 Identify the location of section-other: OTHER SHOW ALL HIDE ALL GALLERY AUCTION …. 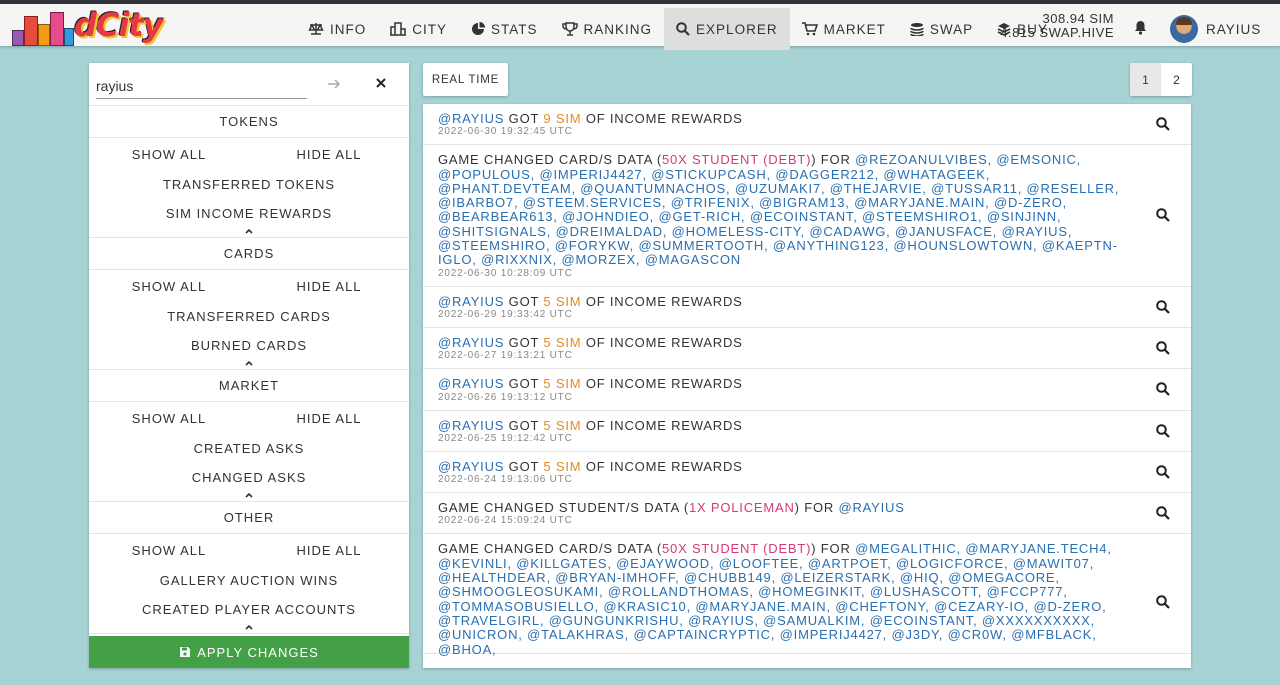
(249, 568).